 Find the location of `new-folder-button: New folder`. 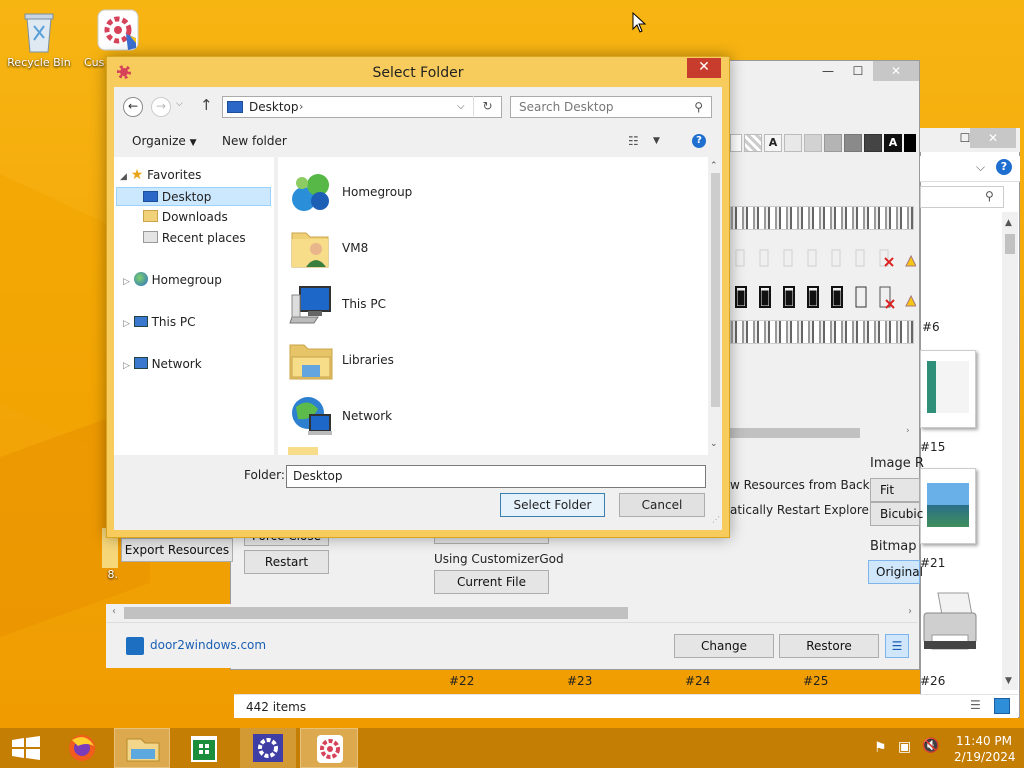

new-folder-button: New folder is located at coordinates (254, 141).